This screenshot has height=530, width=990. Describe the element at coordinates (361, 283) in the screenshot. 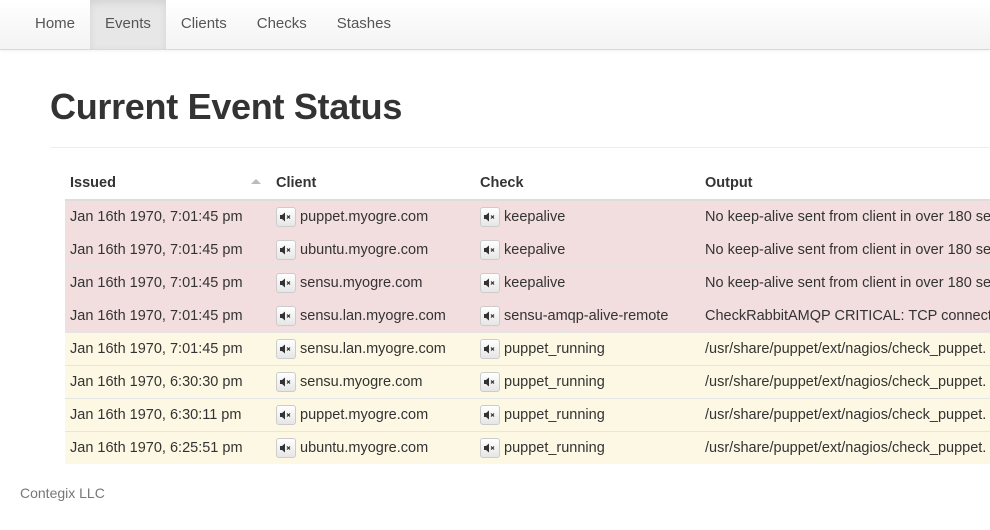

I see `client-name: sensu.myogre.com` at that location.